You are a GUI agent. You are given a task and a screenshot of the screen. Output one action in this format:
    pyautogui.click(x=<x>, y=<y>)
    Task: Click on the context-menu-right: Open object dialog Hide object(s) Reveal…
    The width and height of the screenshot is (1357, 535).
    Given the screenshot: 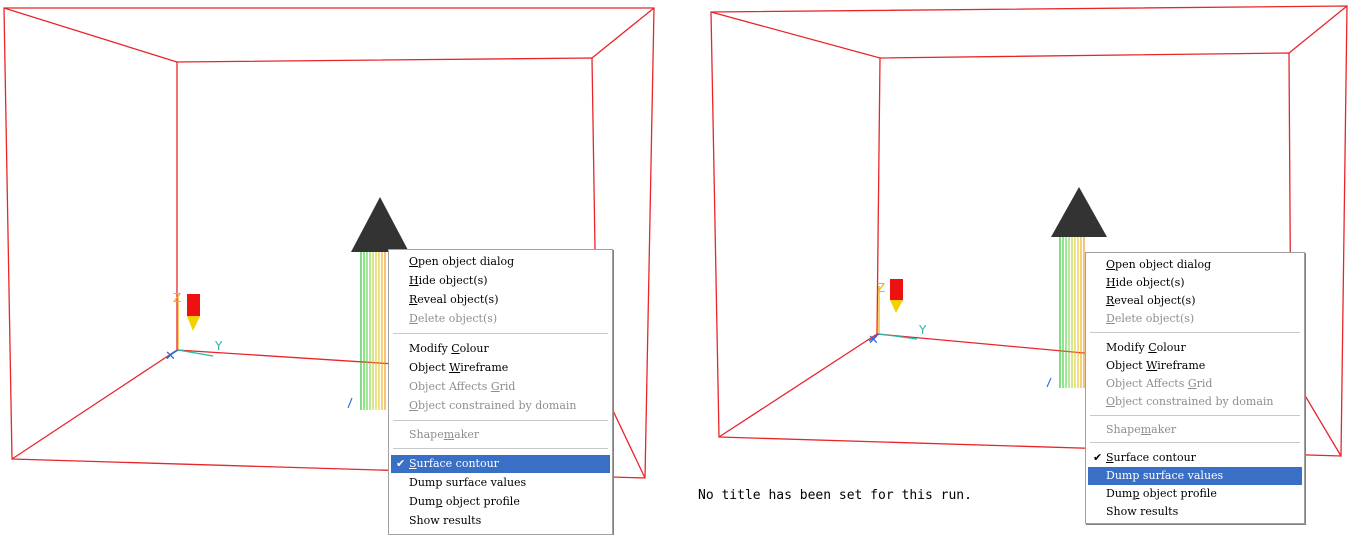 What is the action you would take?
    pyautogui.click(x=1195, y=388)
    